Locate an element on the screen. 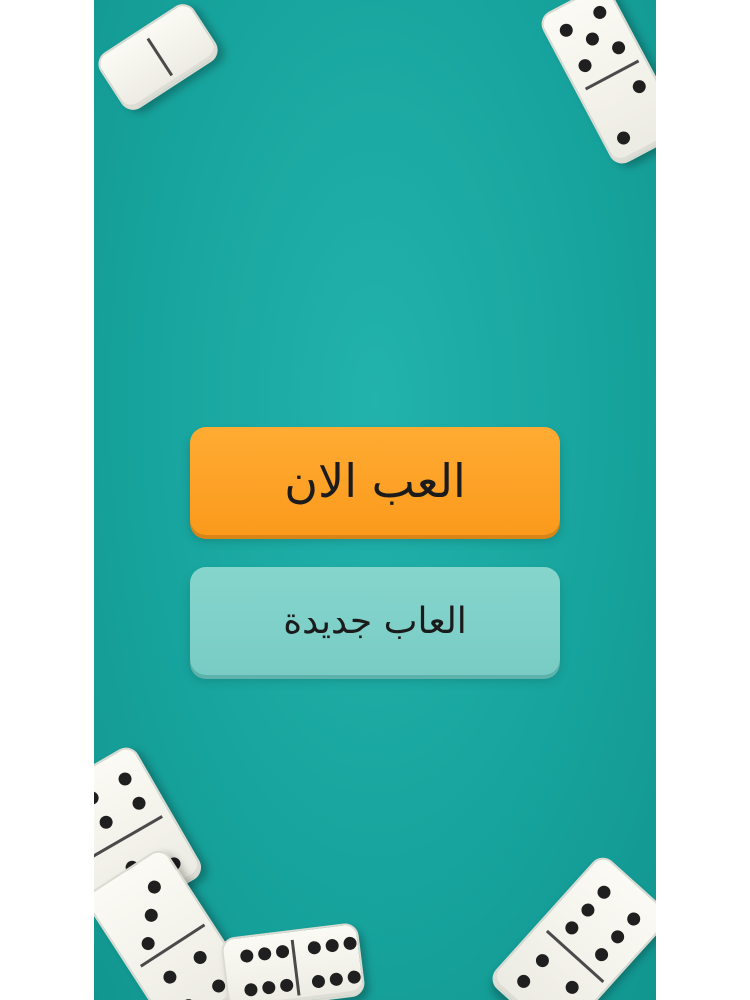 The height and width of the screenshot is (1000, 750). domino-tile-top-right is located at coordinates (596, 84).